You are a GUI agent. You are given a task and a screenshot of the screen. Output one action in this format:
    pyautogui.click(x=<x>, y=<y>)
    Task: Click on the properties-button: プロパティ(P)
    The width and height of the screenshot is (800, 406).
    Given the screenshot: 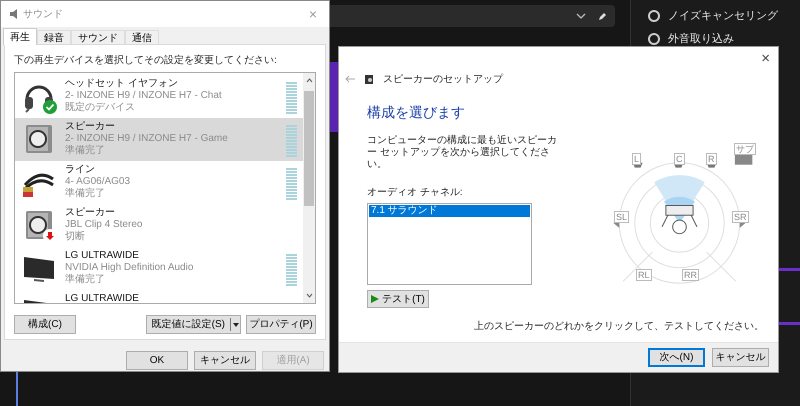 What is the action you would take?
    pyautogui.click(x=281, y=324)
    